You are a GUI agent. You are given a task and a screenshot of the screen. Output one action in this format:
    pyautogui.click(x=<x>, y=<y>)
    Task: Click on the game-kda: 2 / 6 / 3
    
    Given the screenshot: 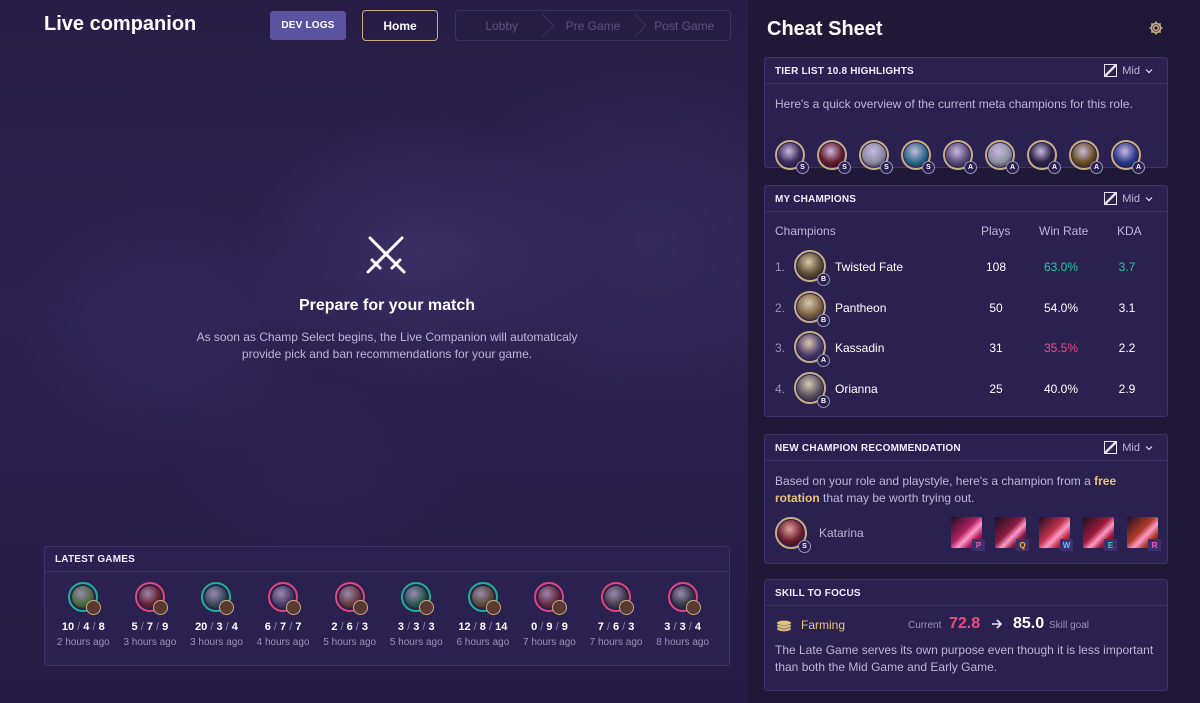 What is the action you would take?
    pyautogui.click(x=350, y=627)
    